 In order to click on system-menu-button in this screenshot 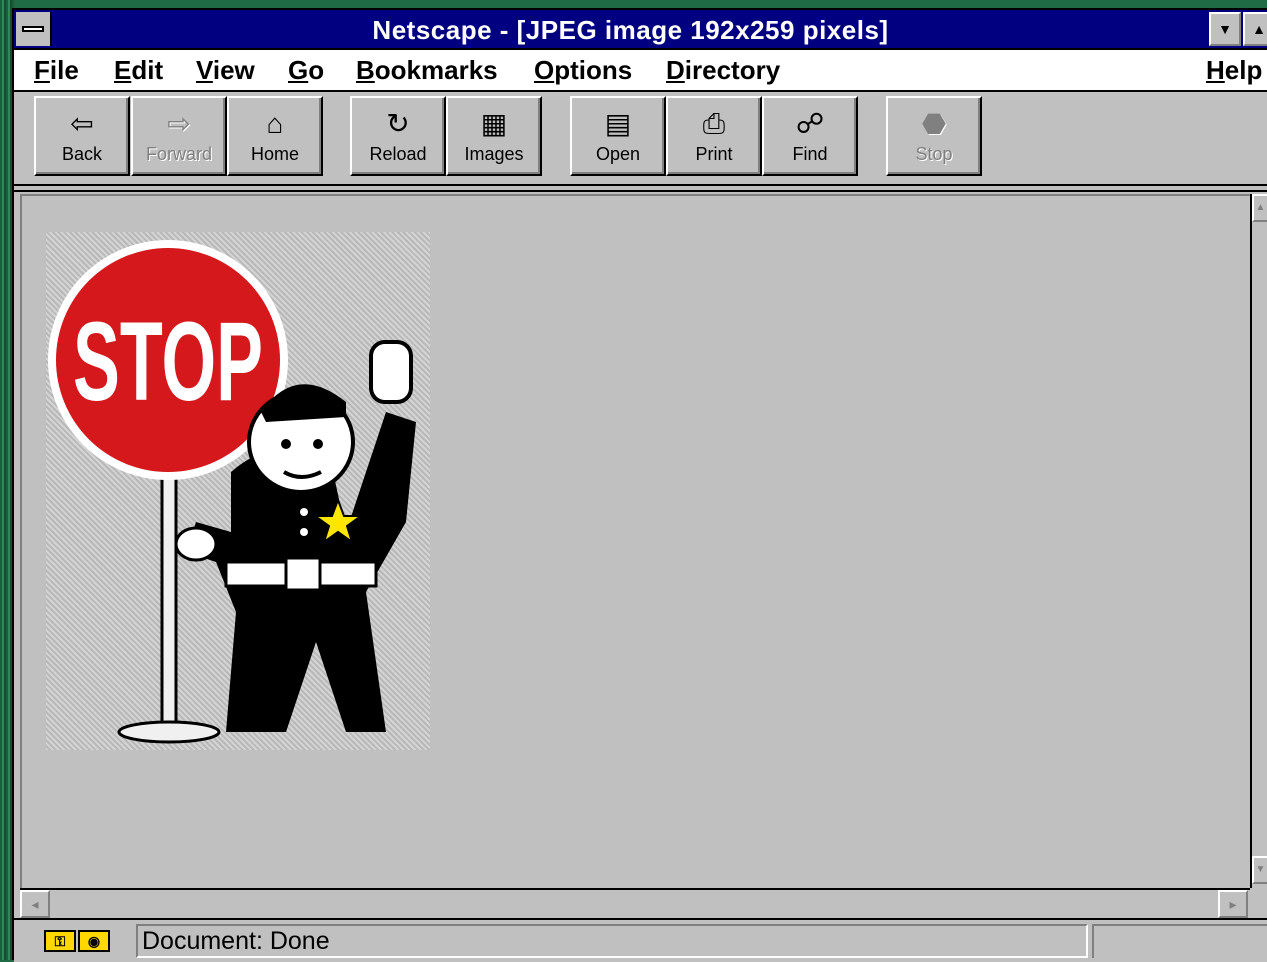, I will do `click(34, 29)`.